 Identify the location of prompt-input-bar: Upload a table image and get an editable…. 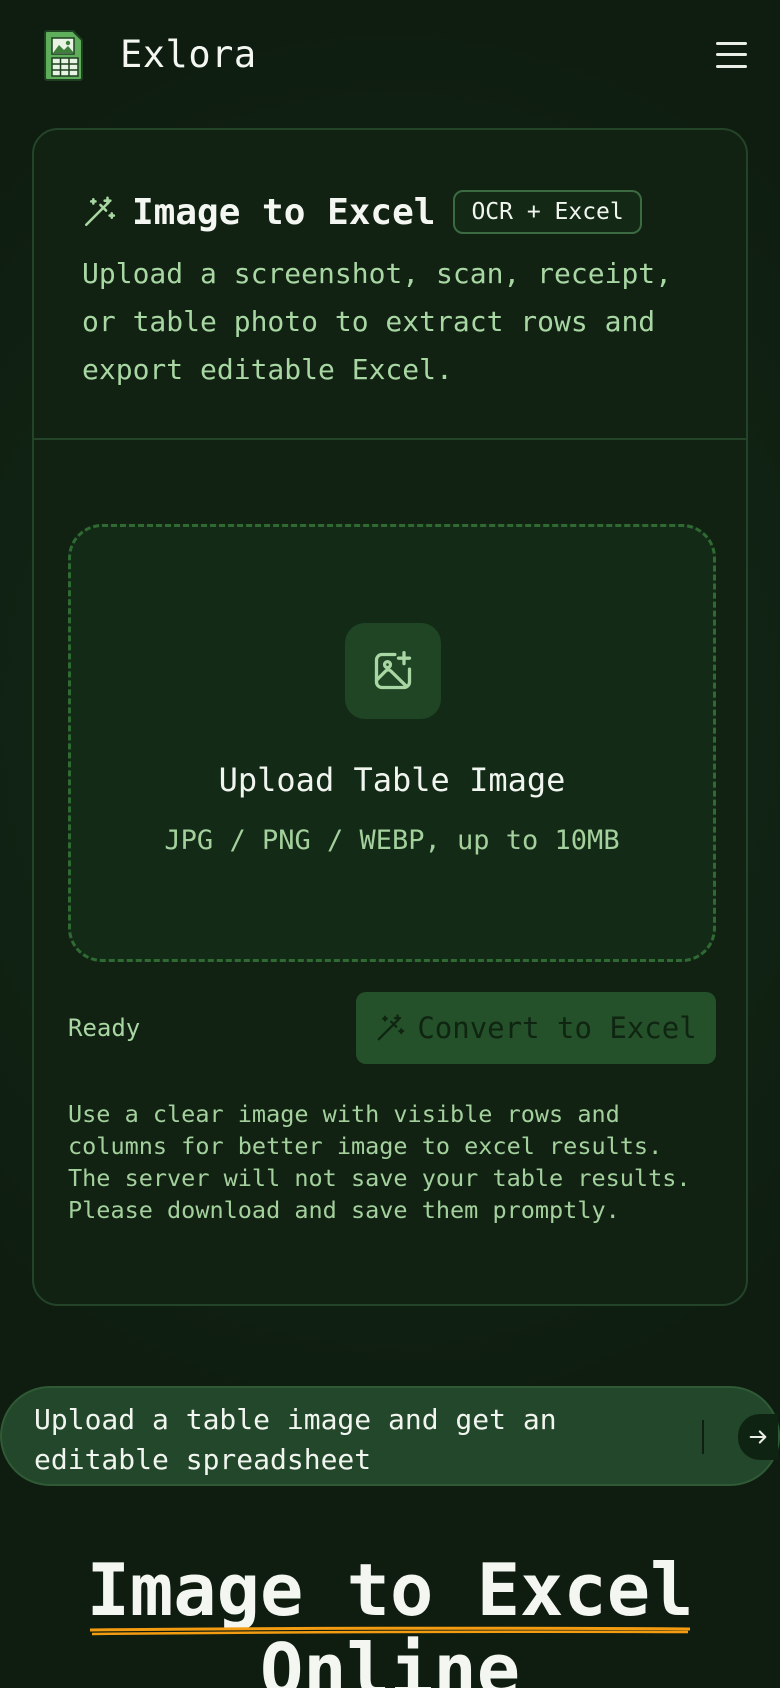
(390, 1436).